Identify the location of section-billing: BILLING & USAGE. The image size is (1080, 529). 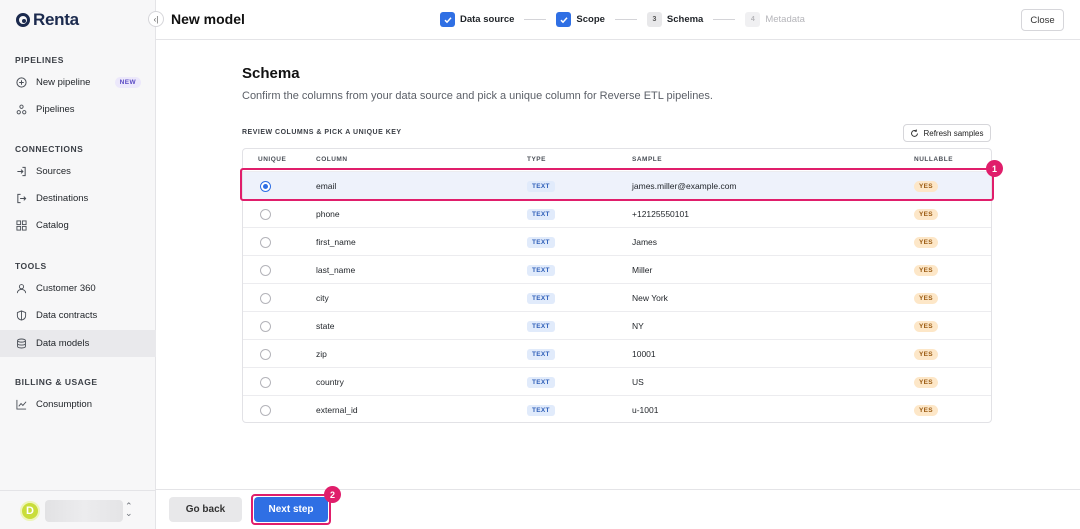
(56, 382).